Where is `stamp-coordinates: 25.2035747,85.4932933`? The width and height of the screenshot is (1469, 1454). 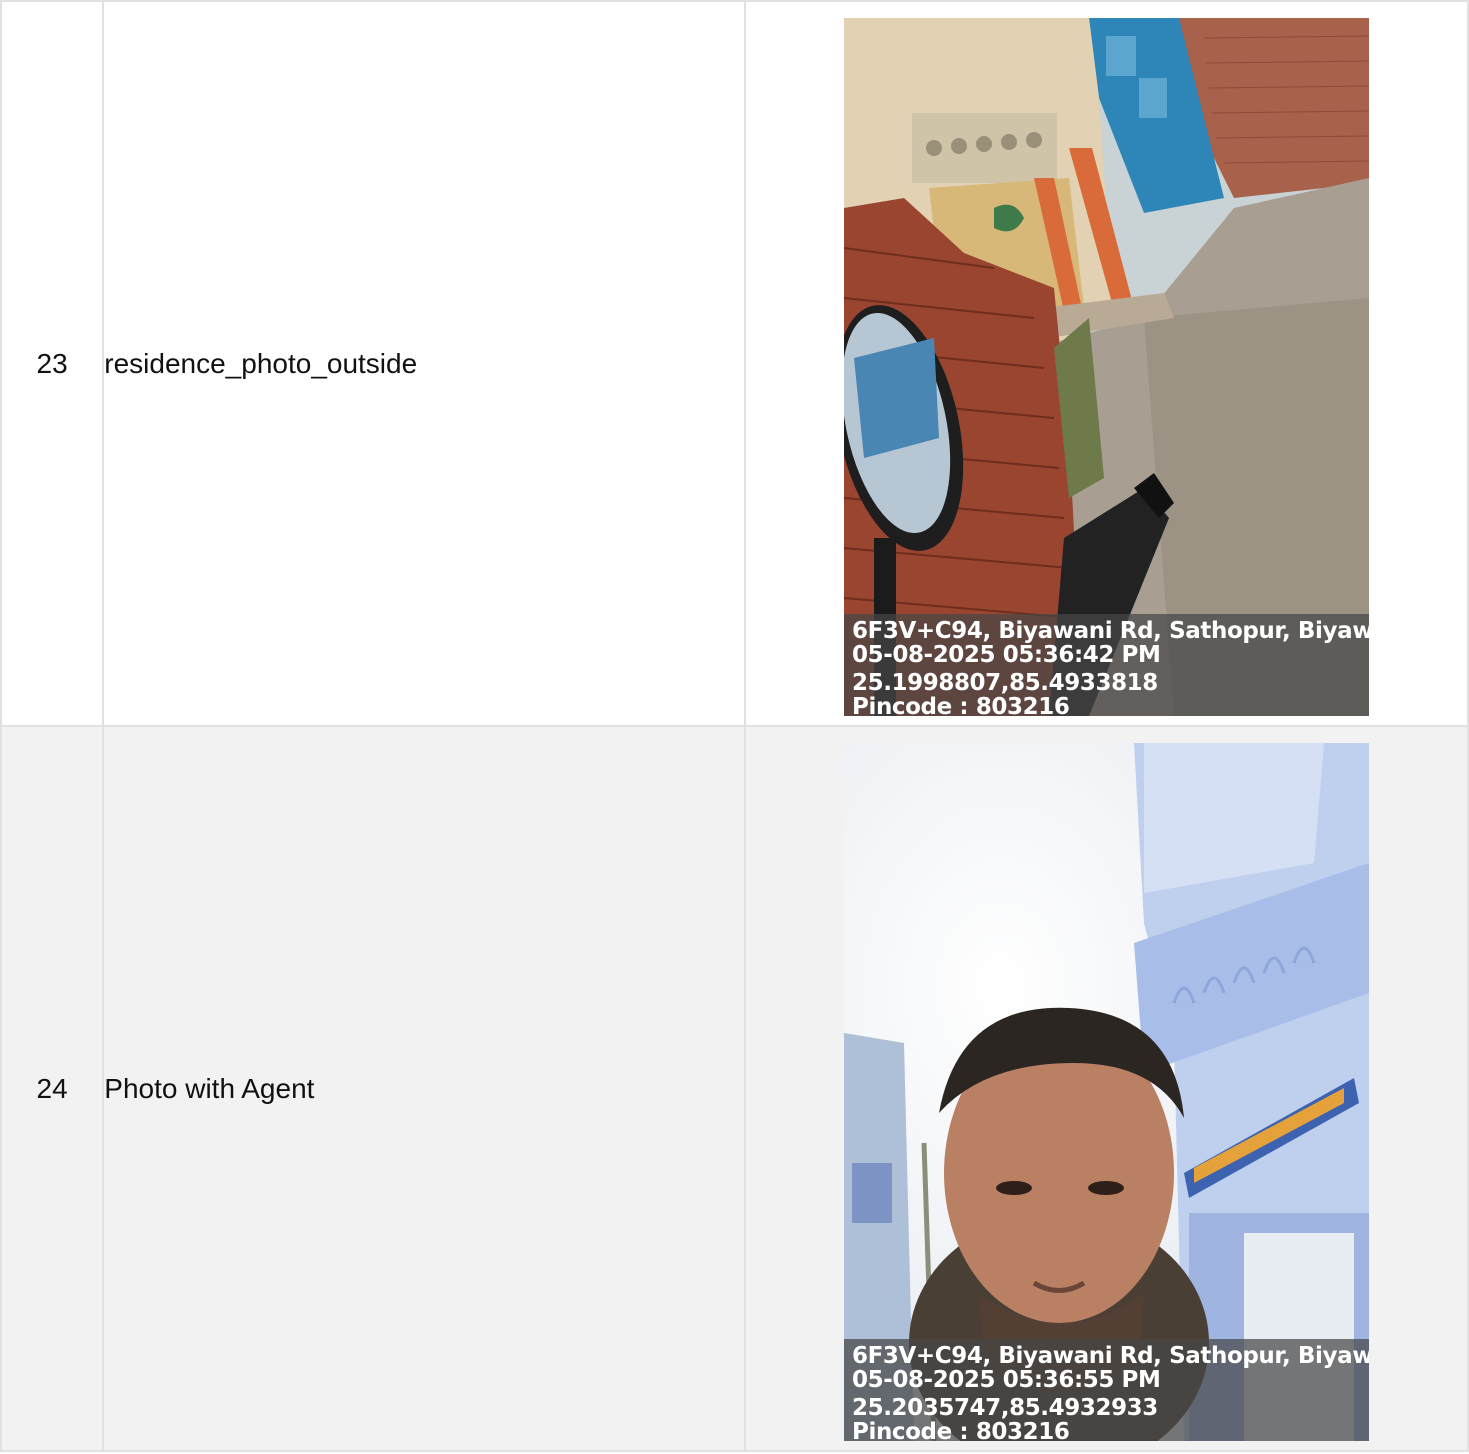 stamp-coordinates: 25.2035747,85.4932933 is located at coordinates (1005, 1408).